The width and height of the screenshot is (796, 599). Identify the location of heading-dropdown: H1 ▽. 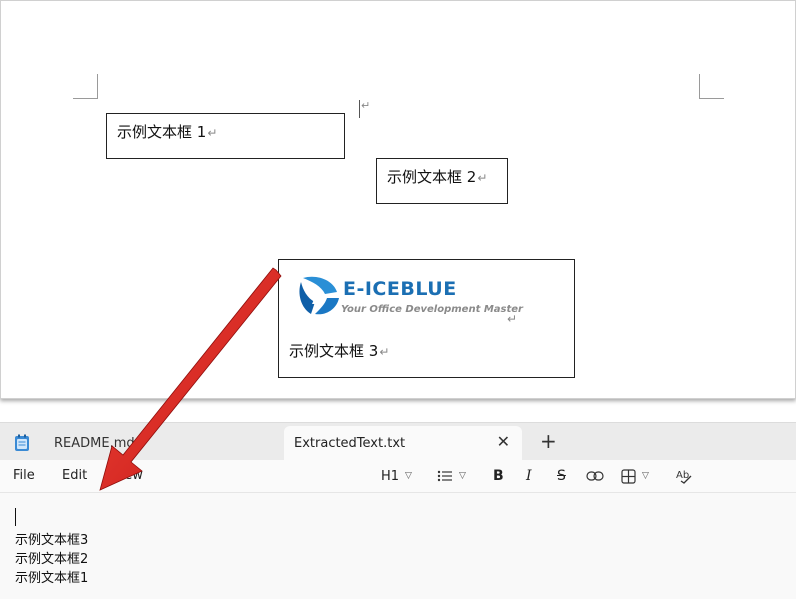
(396, 476).